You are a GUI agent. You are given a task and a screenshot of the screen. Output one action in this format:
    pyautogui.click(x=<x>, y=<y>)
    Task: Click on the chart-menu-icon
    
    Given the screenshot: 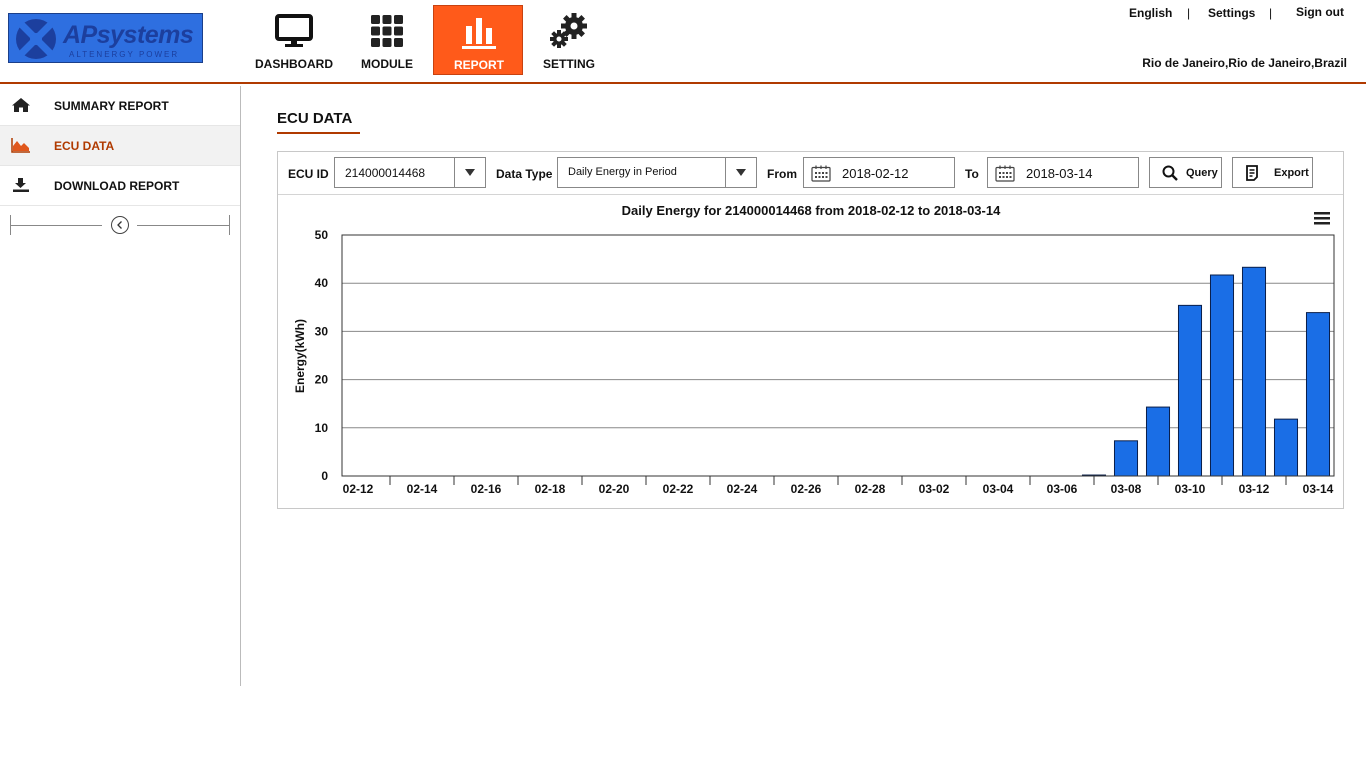 What is the action you would take?
    pyautogui.click(x=1322, y=218)
    